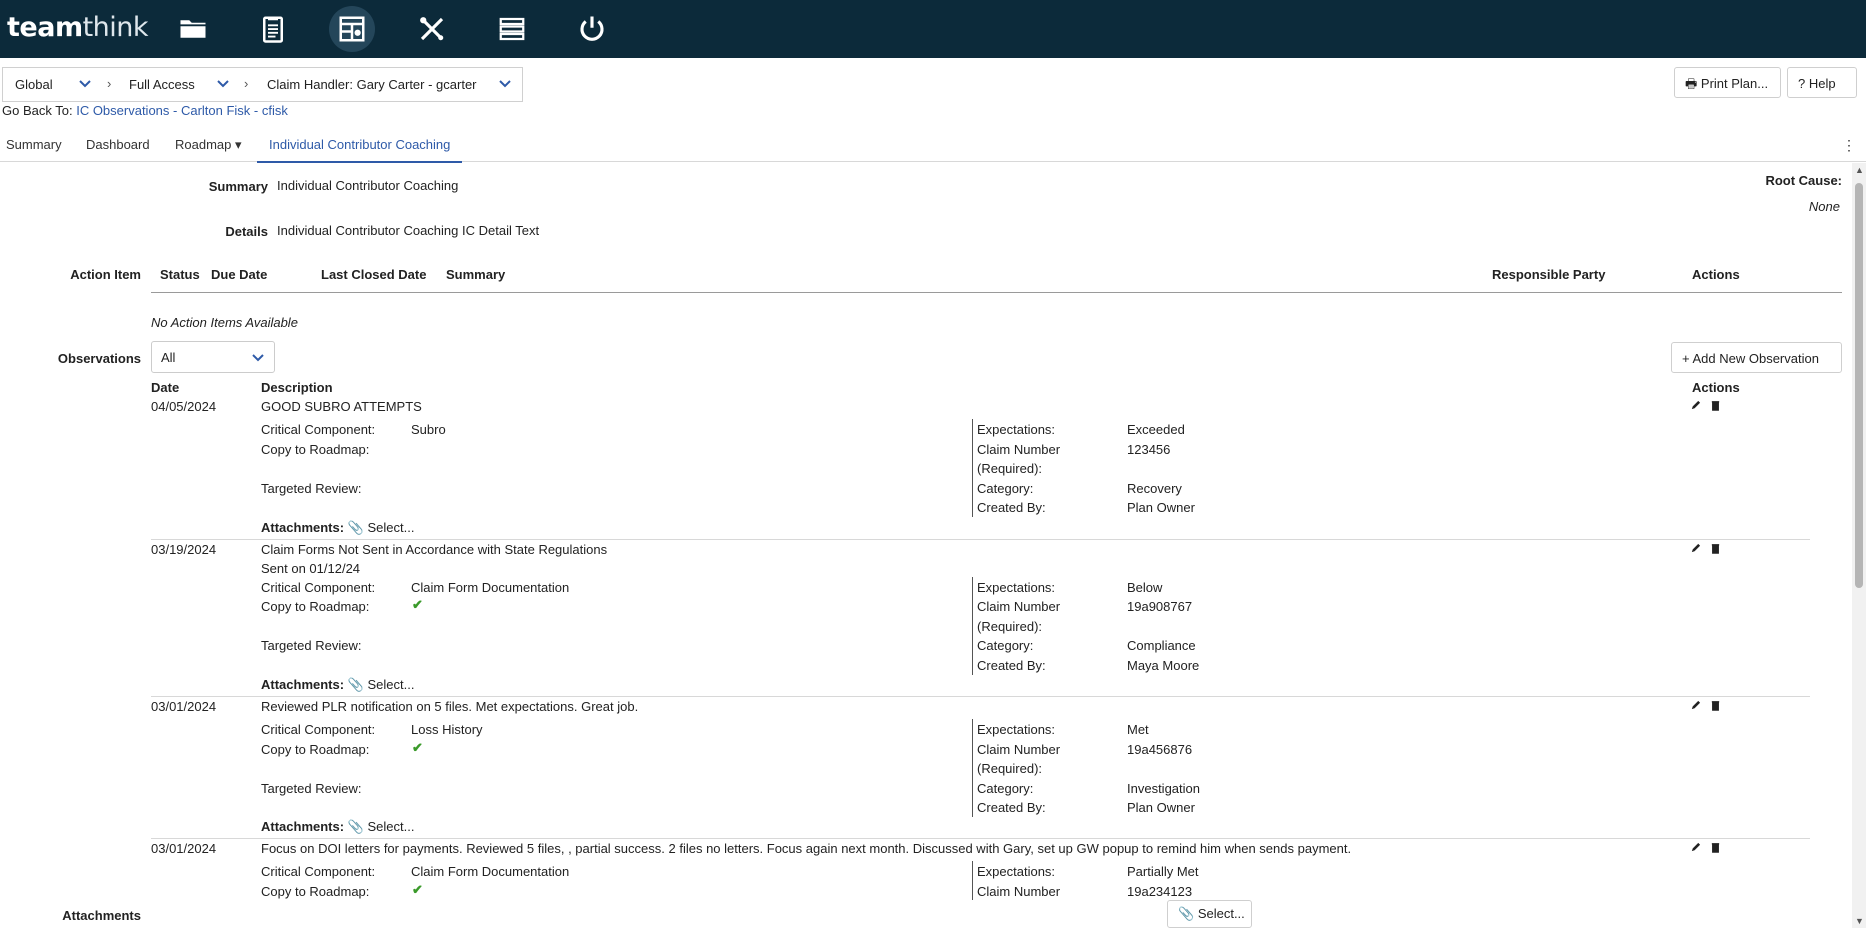 This screenshot has width=1866, height=928. Describe the element at coordinates (1161, 645) in the screenshot. I see `category-value: Compliance` at that location.